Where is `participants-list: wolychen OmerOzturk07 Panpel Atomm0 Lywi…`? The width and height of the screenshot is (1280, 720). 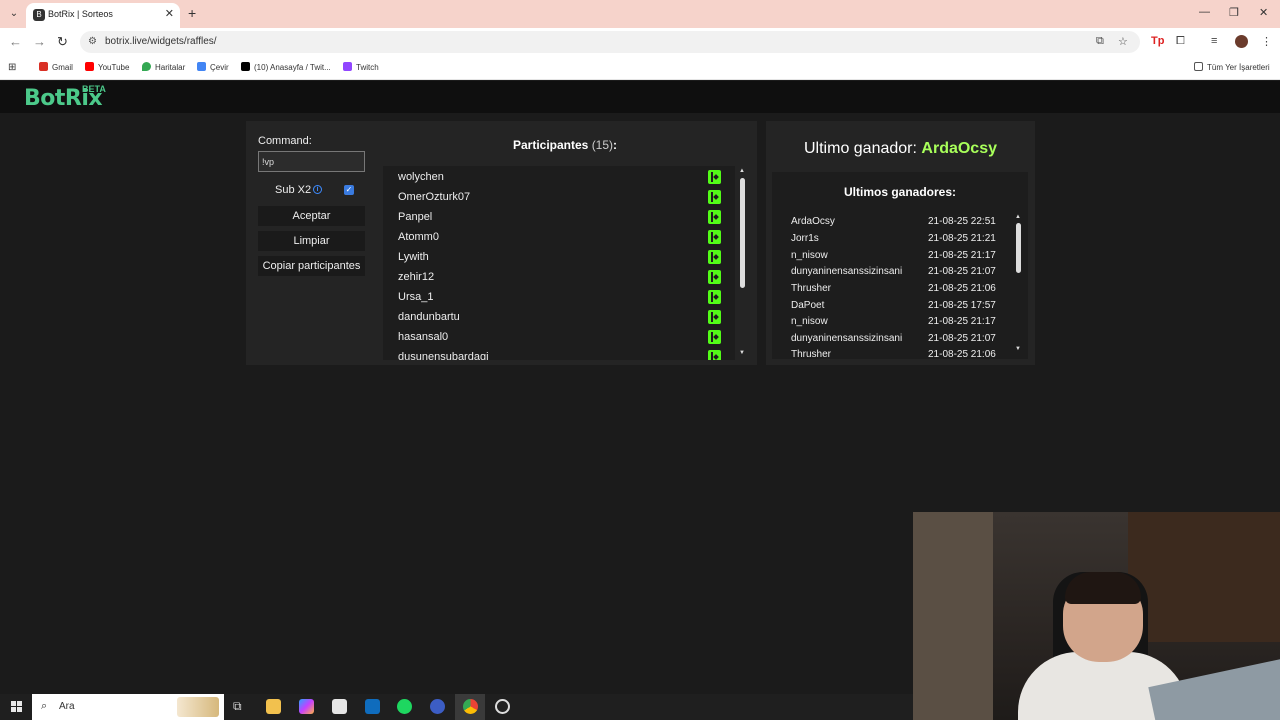 participants-list: wolychen OmerOzturk07 Panpel Atomm0 Lywi… is located at coordinates (559, 263).